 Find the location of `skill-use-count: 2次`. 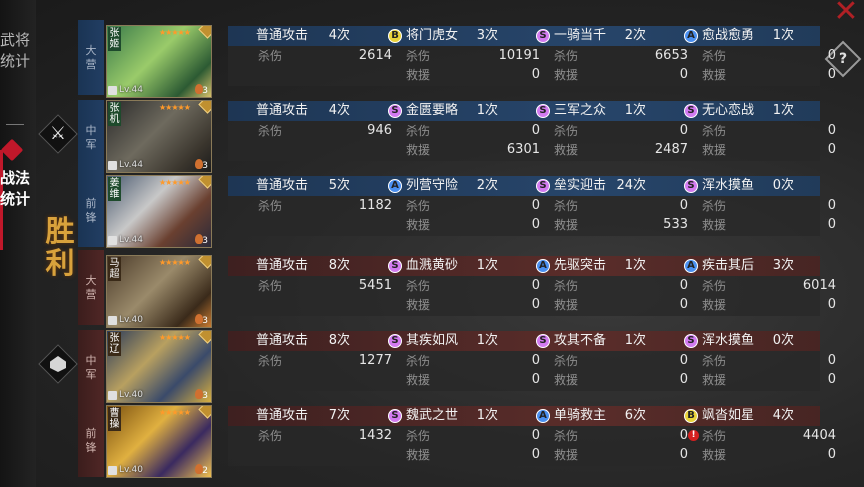

skill-use-count: 2次 is located at coordinates (635, 35).